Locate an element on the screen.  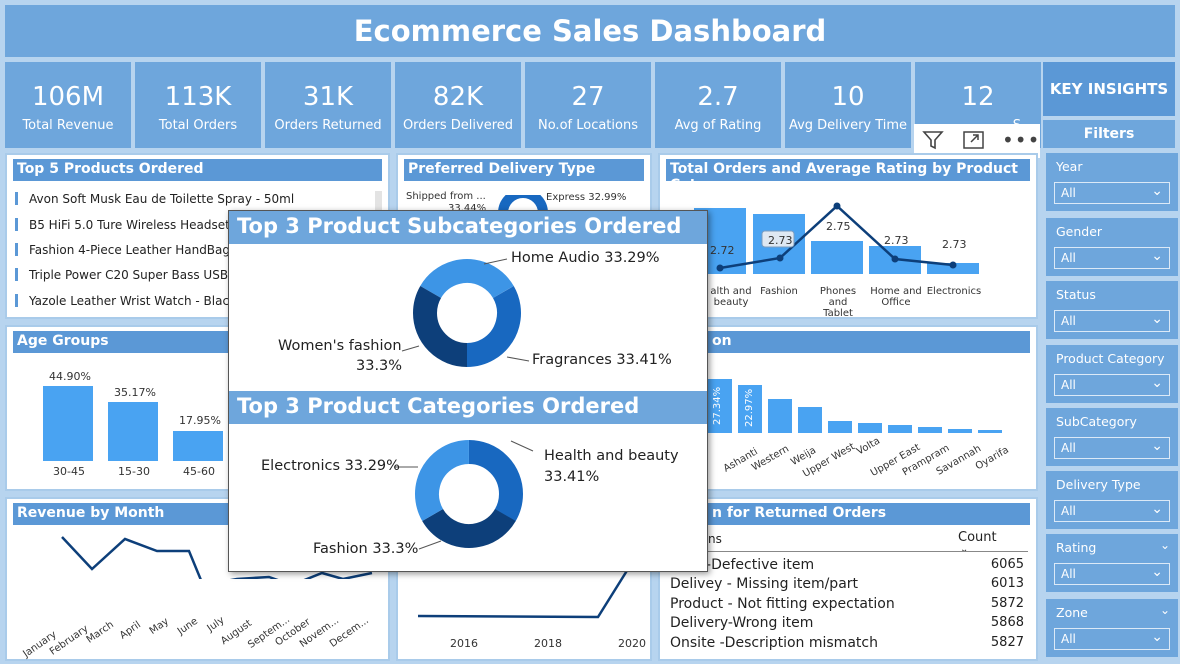
kpi-value: 31K is located at coordinates (328, 97).